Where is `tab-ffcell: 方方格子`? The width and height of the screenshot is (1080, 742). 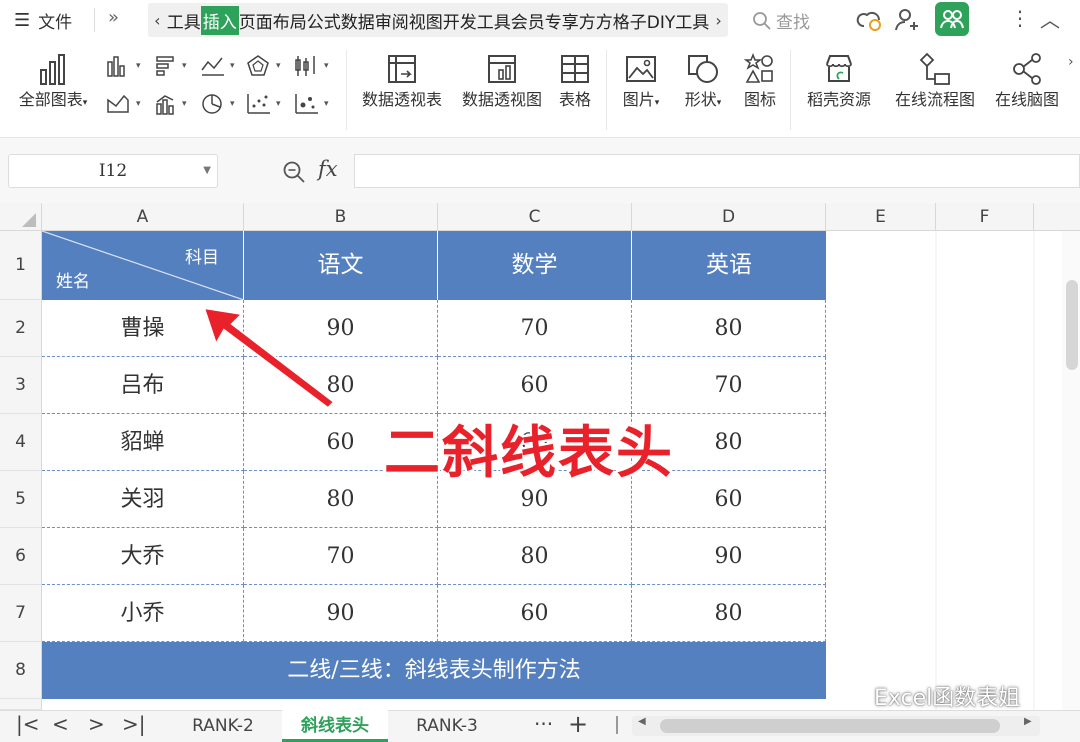 tab-ffcell: 方方格子 is located at coordinates (613, 20).